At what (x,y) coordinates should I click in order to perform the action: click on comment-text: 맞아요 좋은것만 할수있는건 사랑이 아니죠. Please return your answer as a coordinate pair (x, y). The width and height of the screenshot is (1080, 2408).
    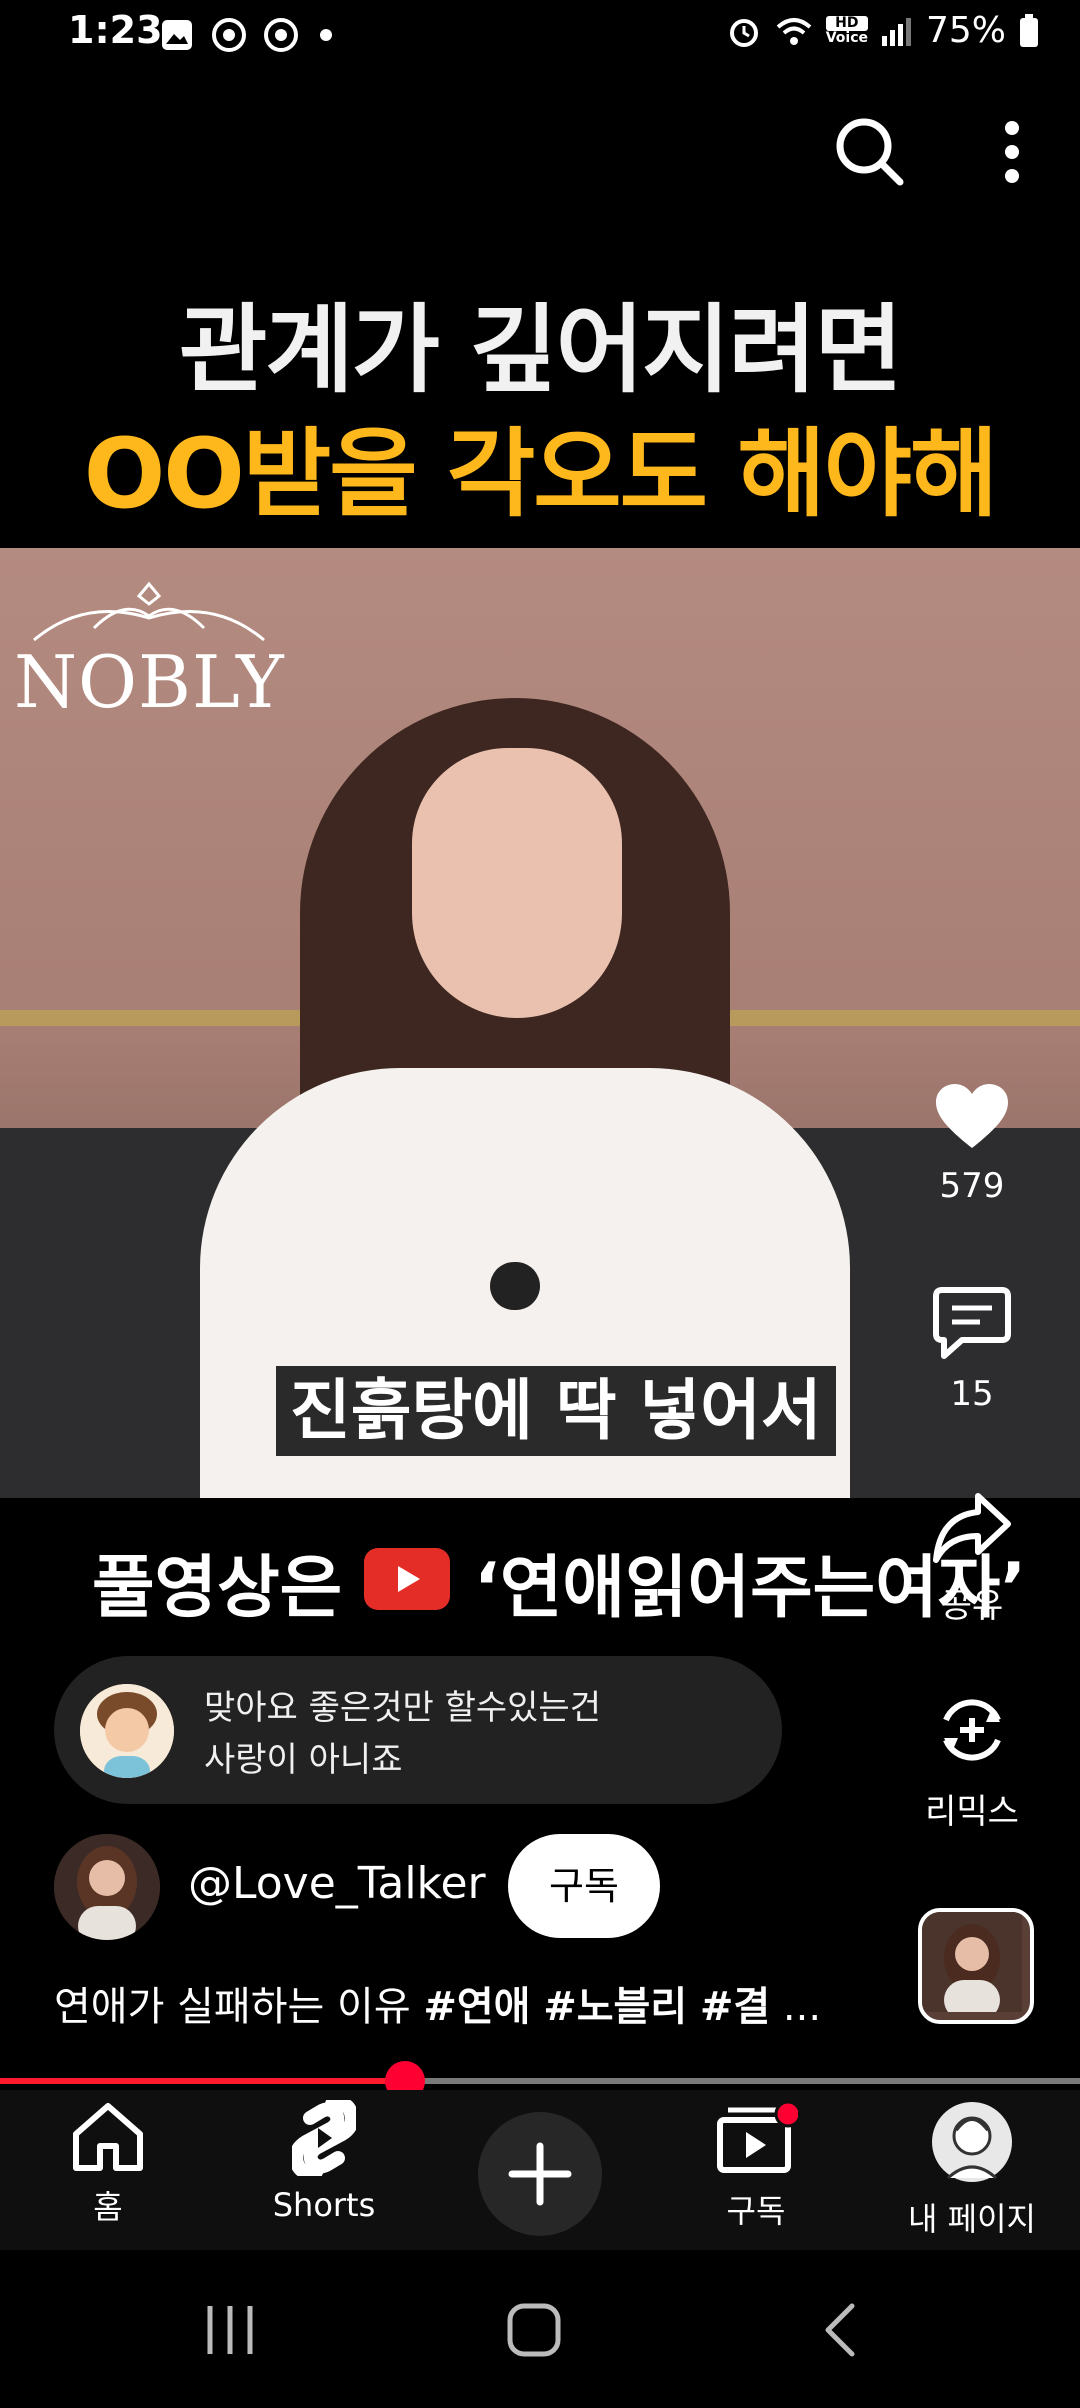
    Looking at the image, I should click on (402, 1734).